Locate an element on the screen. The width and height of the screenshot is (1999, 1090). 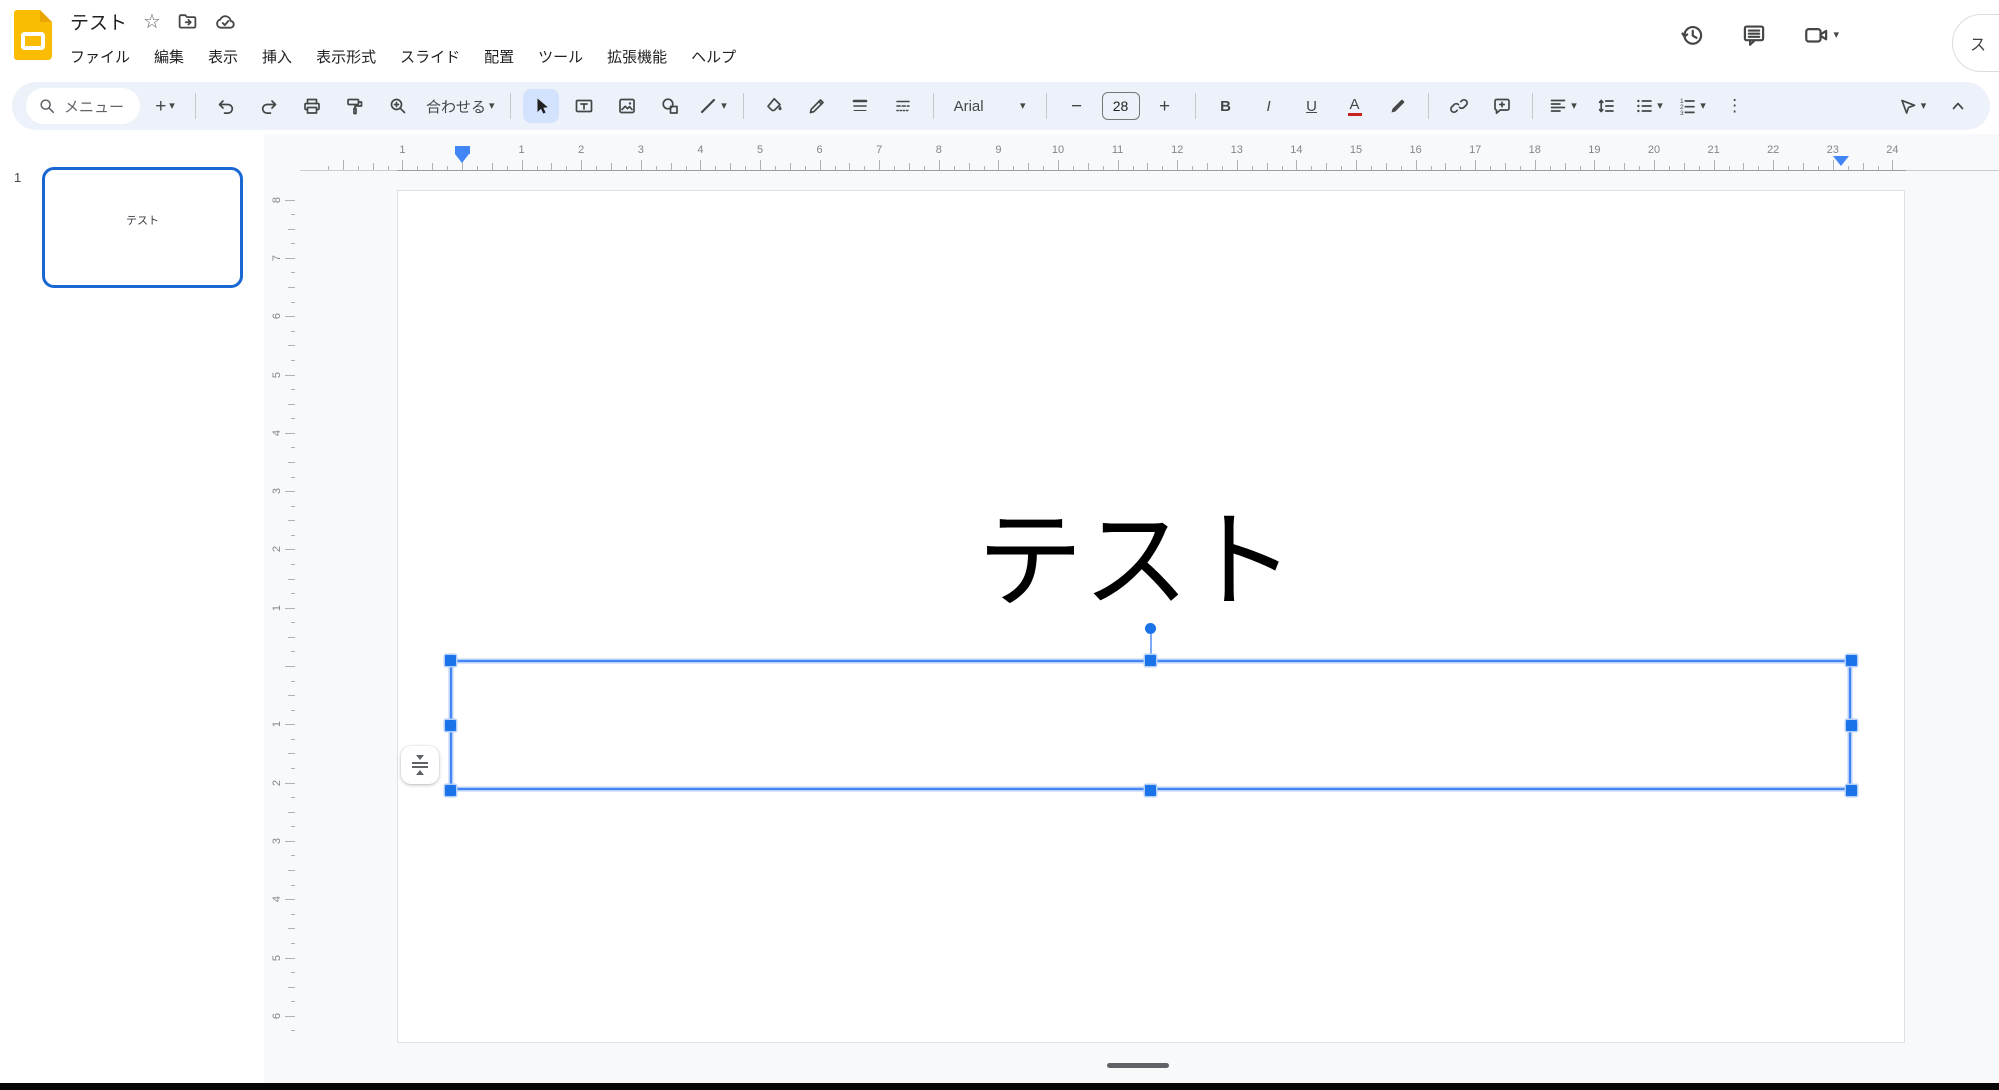
handle-bottom-center is located at coordinates (1150, 790).